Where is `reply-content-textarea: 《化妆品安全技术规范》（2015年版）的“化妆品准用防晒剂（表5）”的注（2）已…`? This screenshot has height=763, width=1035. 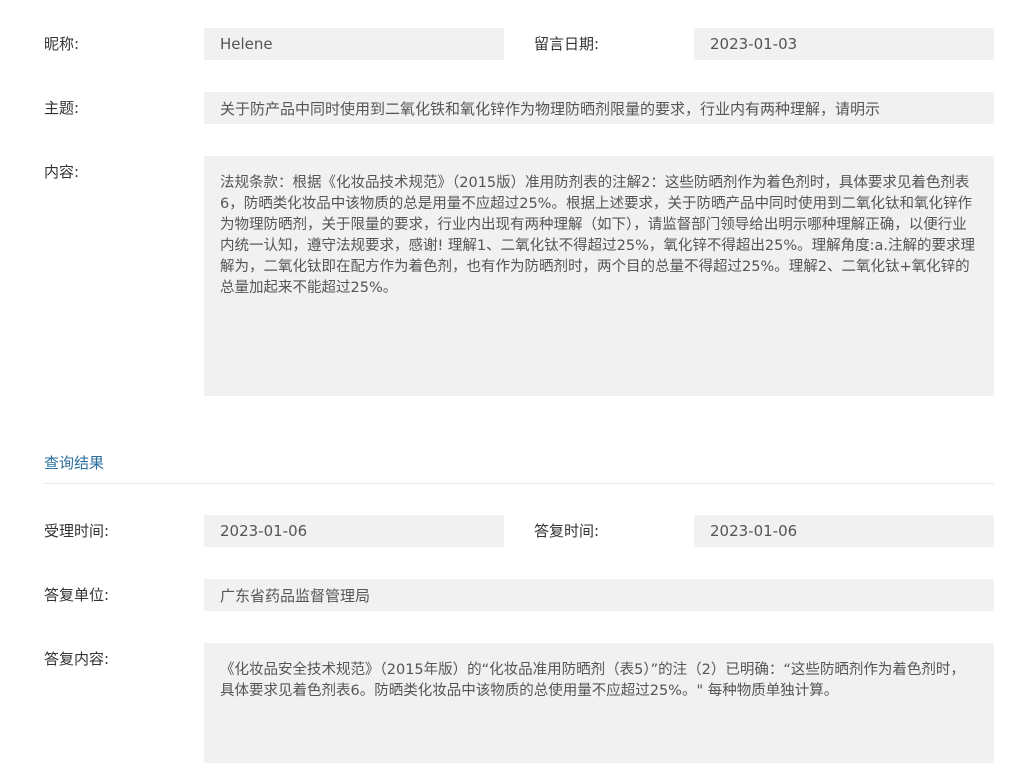
reply-content-textarea: 《化妆品安全技术规范》（2015年版）的“化妆品准用防晒剂（表5）”的注（2）已… is located at coordinates (599, 703).